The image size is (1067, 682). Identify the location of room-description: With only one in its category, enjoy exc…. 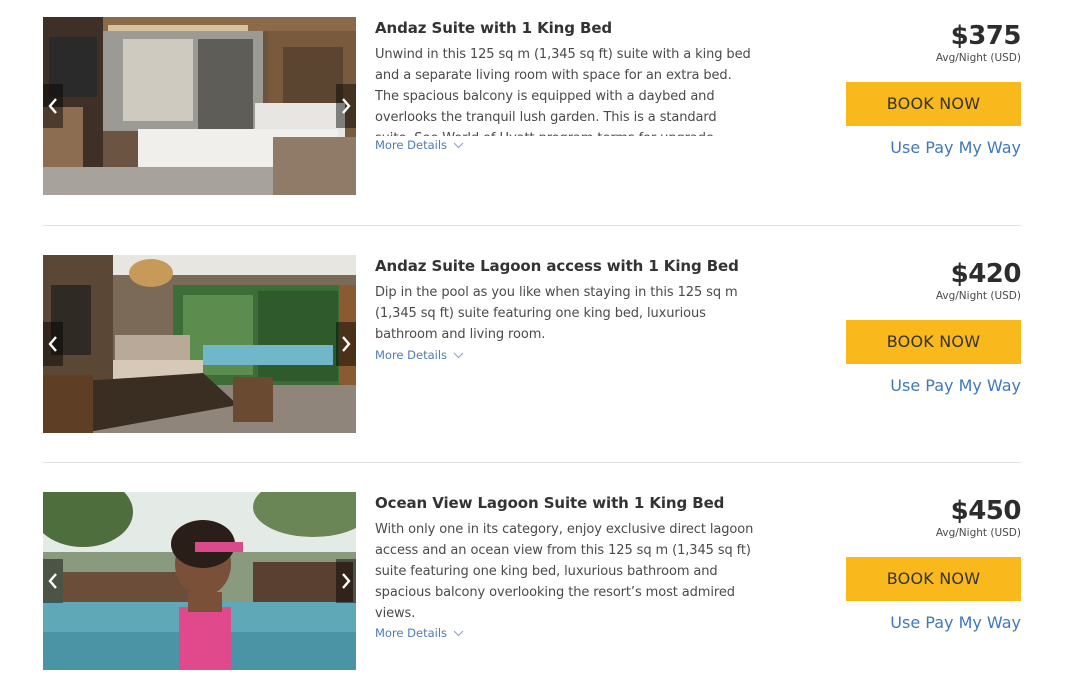
(564, 571).